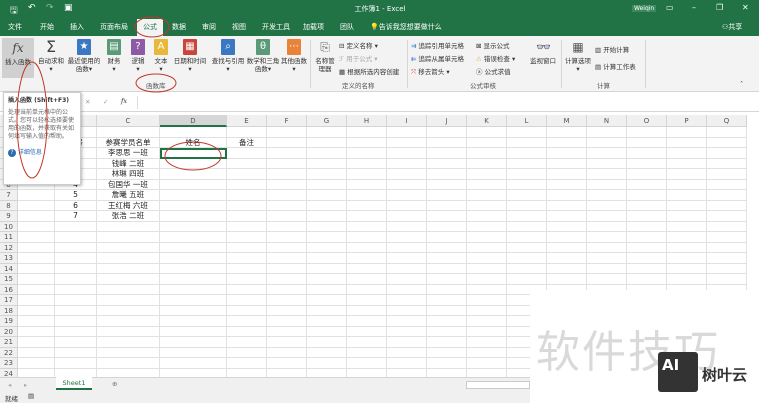 The height and width of the screenshot is (403, 759). What do you see at coordinates (567, 121) in the screenshot?
I see `column-header: M` at bounding box center [567, 121].